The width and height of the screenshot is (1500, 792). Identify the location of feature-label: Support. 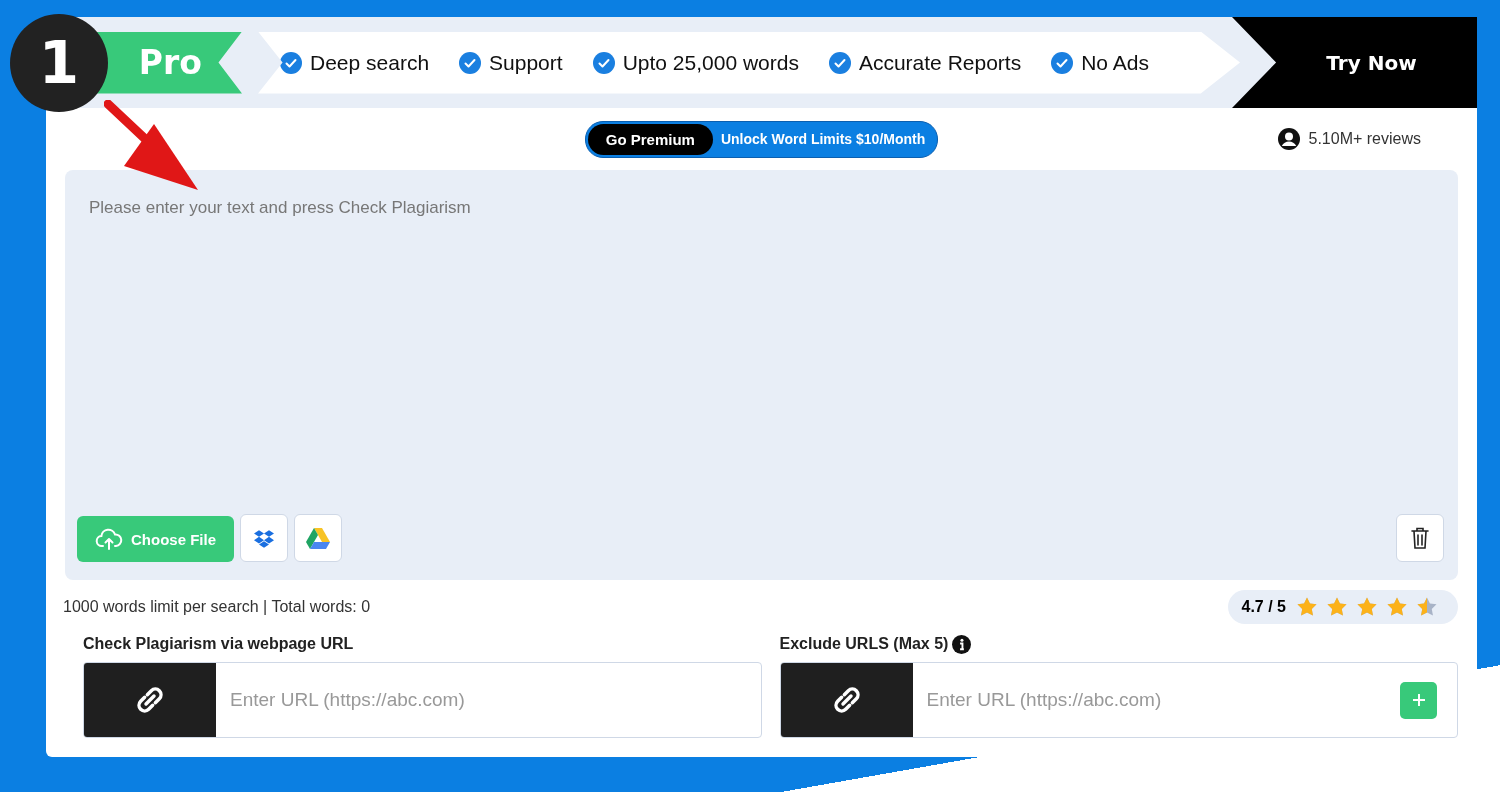
(526, 62).